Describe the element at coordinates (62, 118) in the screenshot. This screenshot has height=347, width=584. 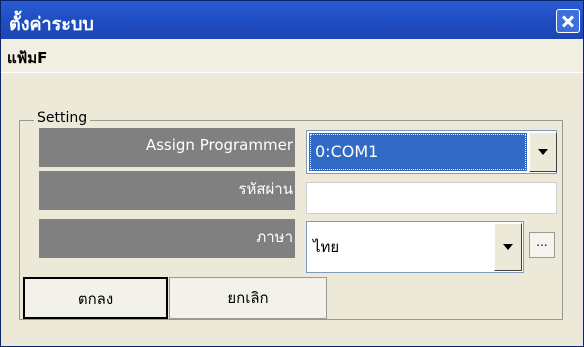
I see `settings-group-label: Setting` at that location.